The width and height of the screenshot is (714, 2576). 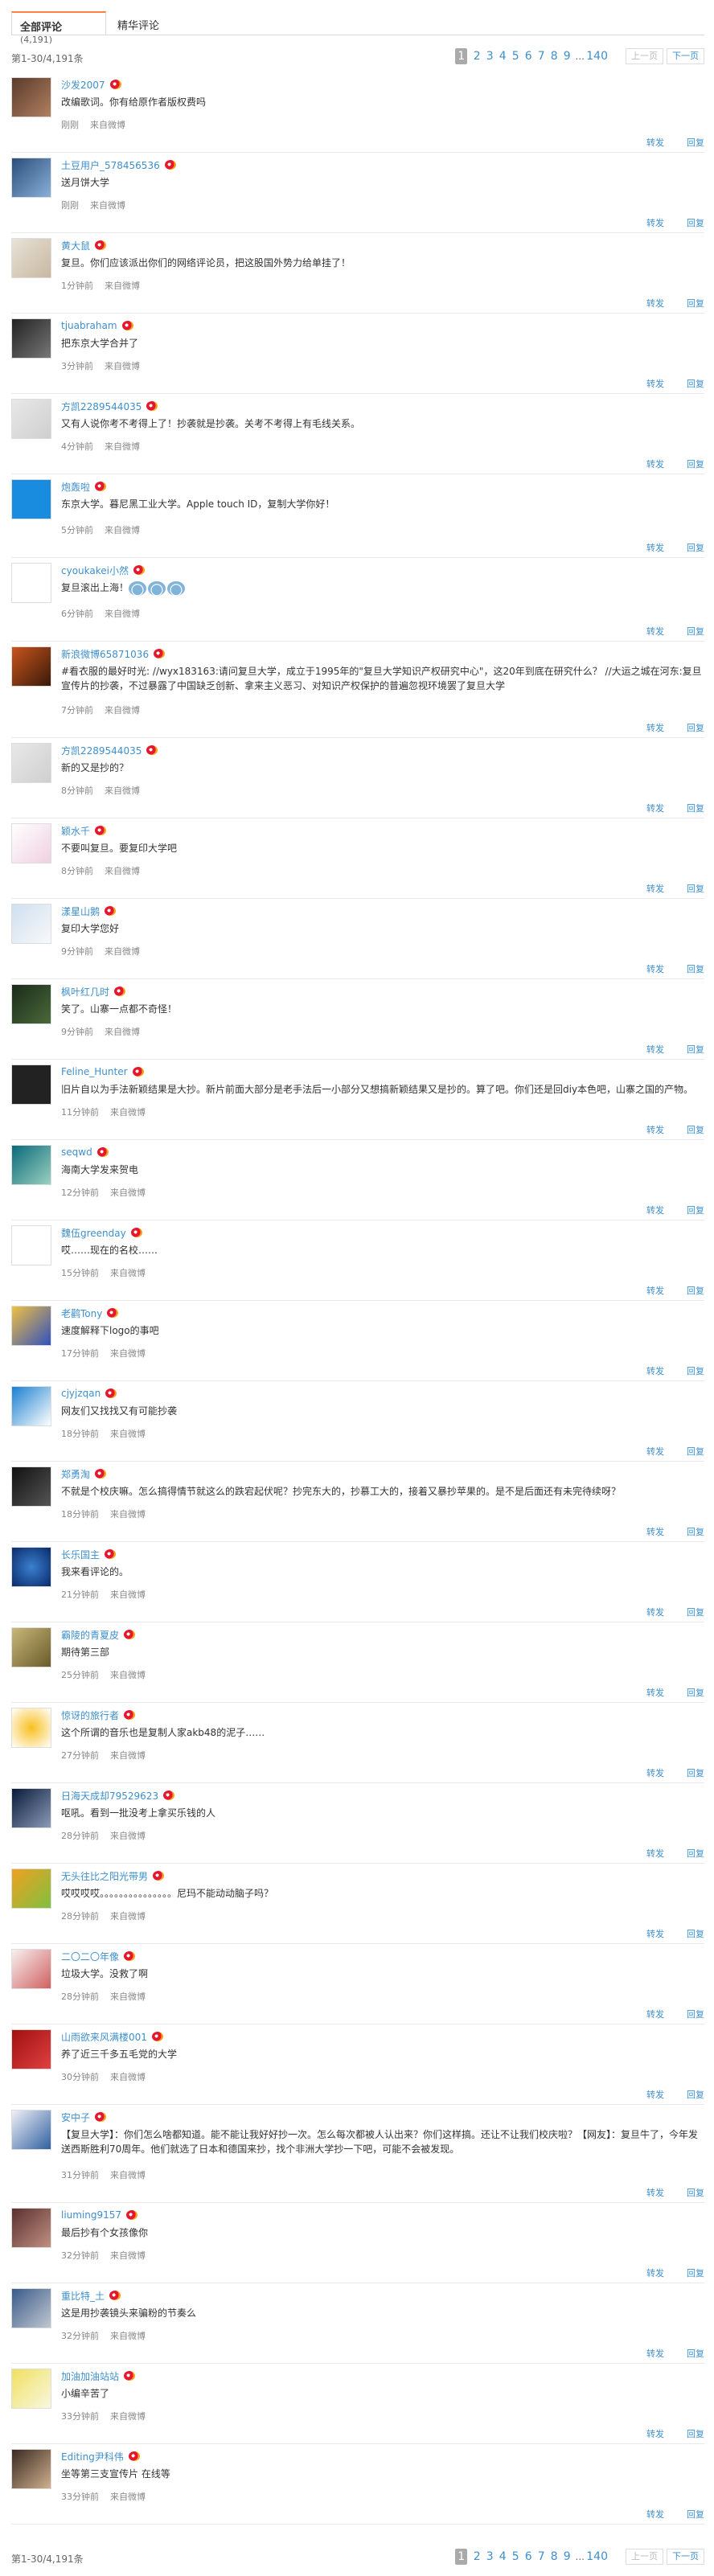 I want to click on username-link: 炮轰啦, so click(x=75, y=487).